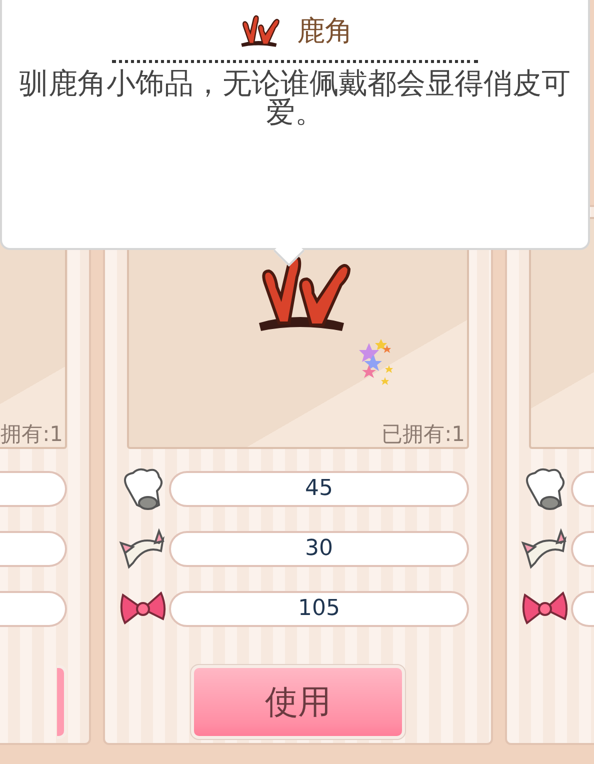 The height and width of the screenshot is (764, 594). Describe the element at coordinates (319, 489) in the screenshot. I see `cost-field: 45` at that location.